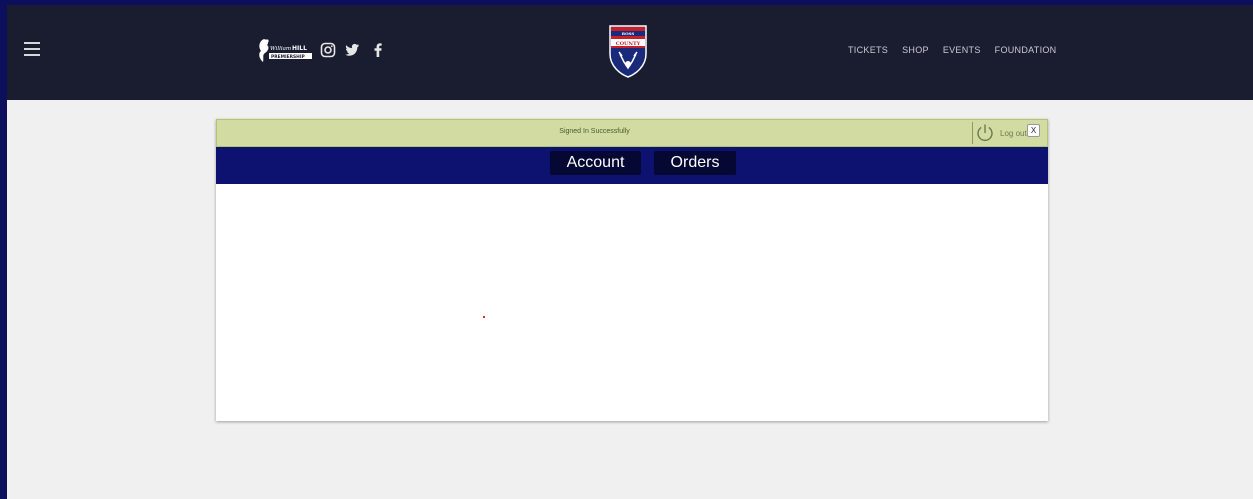 The width and height of the screenshot is (1253, 499). I want to click on instagram-icon, so click(328, 50).